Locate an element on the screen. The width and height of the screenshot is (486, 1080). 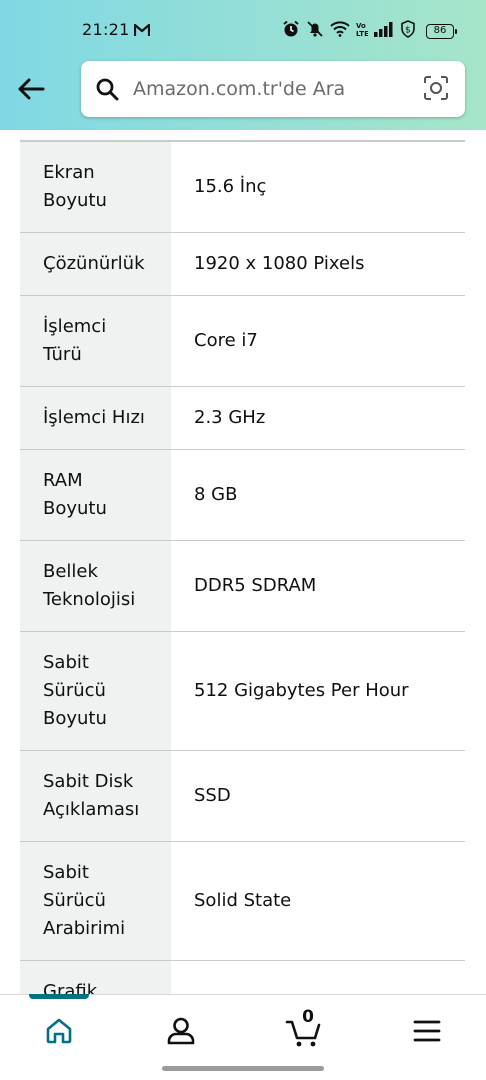
volte-icon: Vo LTE is located at coordinates (362, 31).